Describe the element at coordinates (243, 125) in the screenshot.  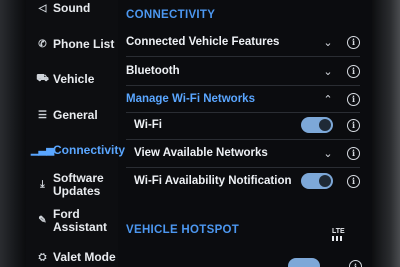
I see `row-wifi: Wi-Fi i` at that location.